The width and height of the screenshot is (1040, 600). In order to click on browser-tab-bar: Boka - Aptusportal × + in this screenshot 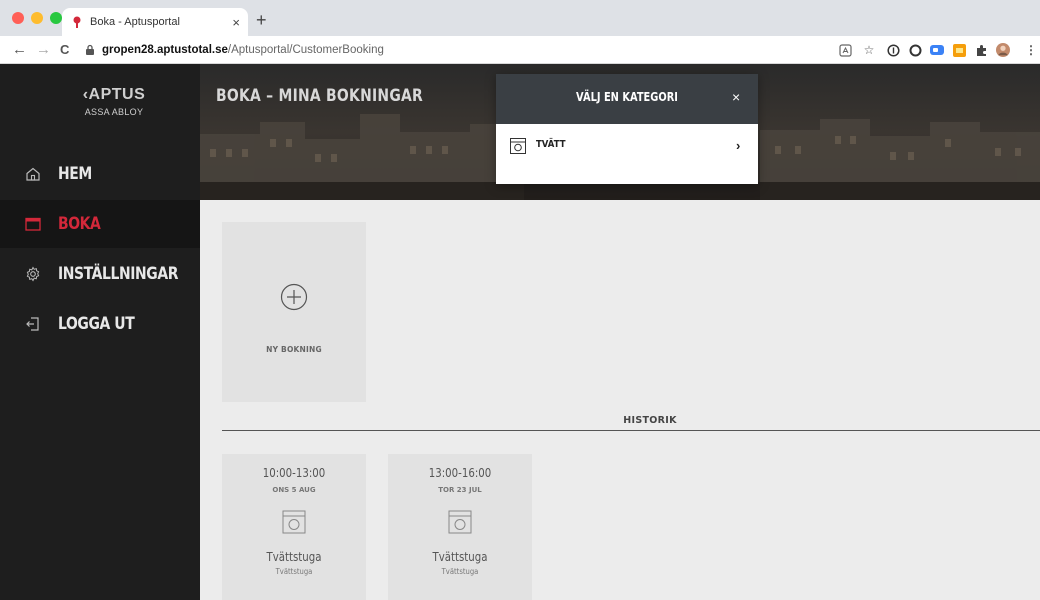, I will do `click(520, 18)`.